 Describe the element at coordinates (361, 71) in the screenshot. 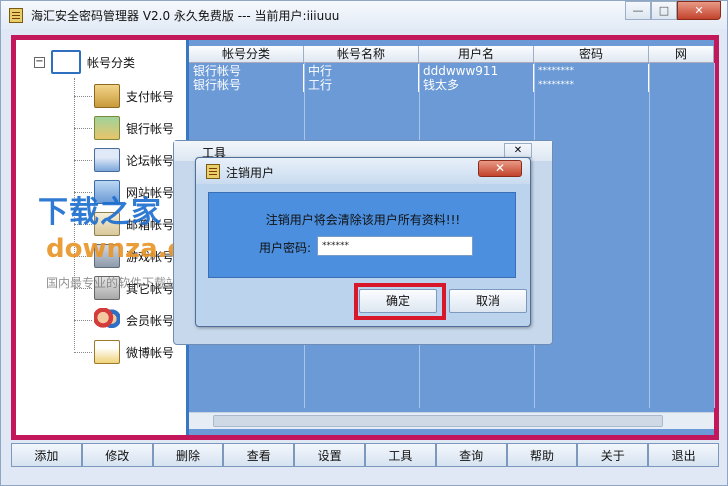

I see `table-cell: 中行` at that location.